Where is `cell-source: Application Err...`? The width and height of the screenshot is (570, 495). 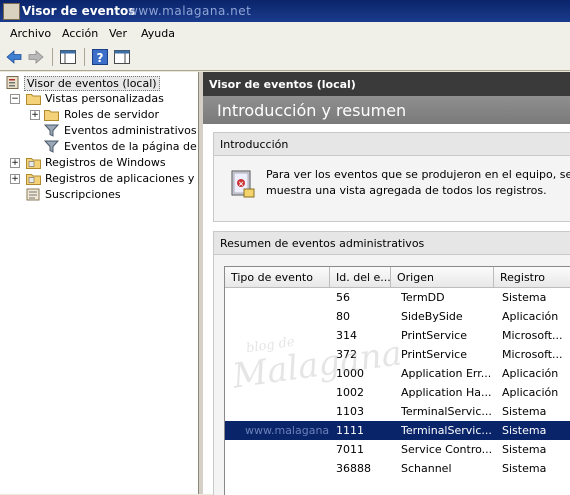 cell-source: Application Err... is located at coordinates (446, 373).